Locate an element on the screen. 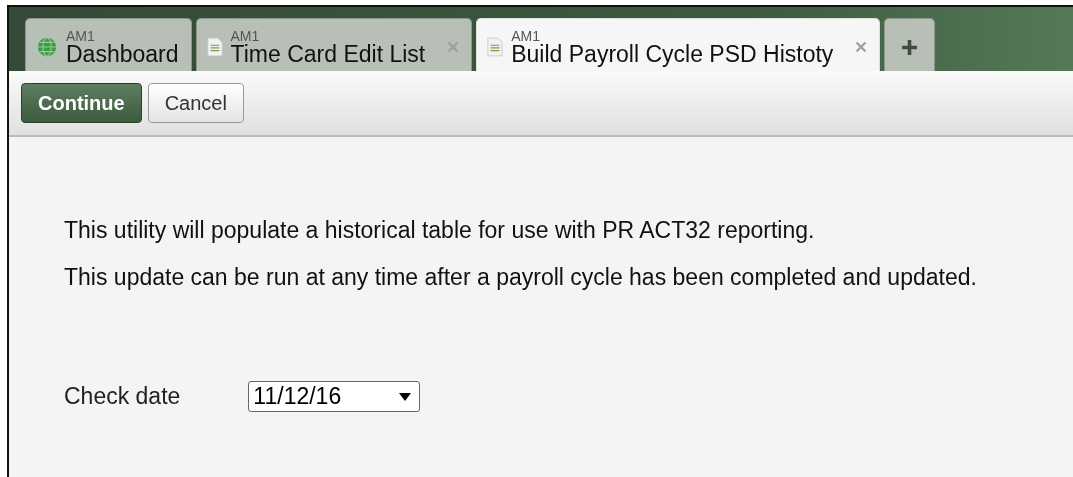  tab-label: Dashboard is located at coordinates (122, 54).